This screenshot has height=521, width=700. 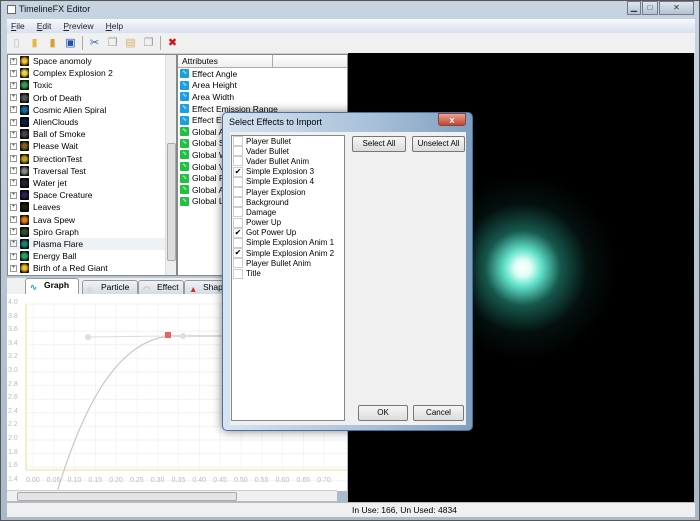 What do you see at coordinates (383, 413) in the screenshot?
I see `ok-button: OK` at bounding box center [383, 413].